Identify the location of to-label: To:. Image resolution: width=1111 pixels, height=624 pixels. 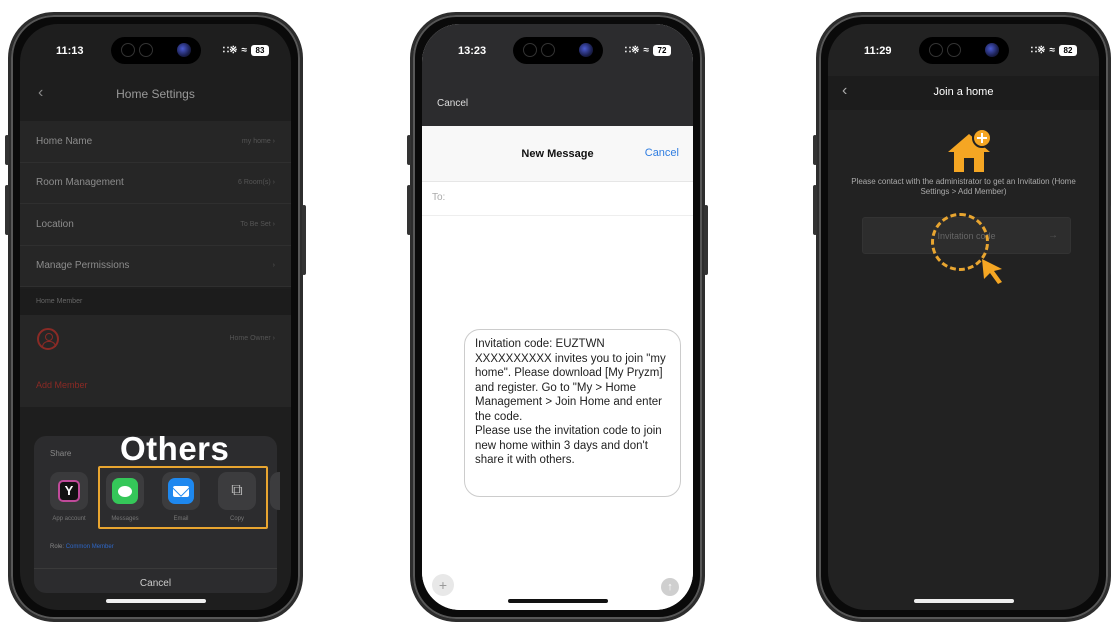
(439, 197).